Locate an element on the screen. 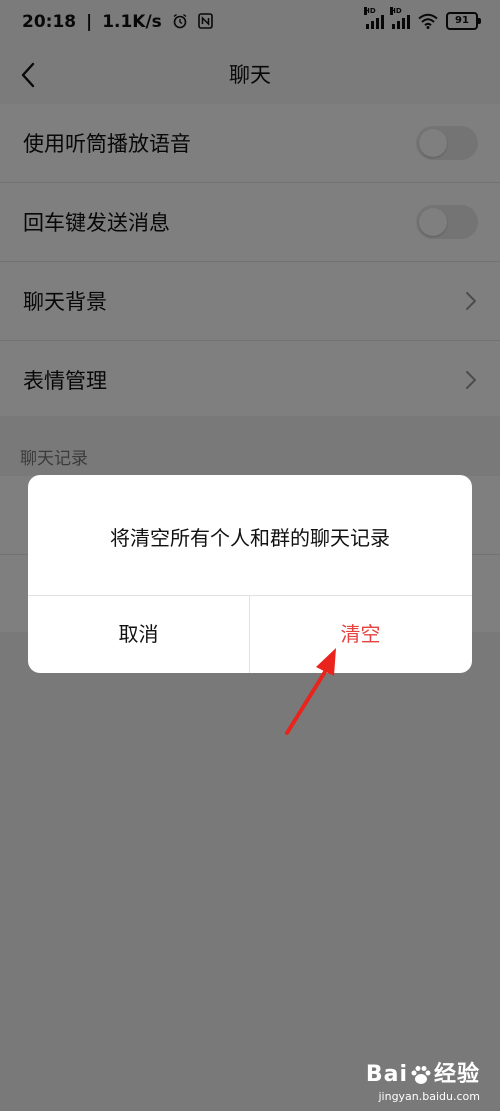 The image size is (500, 1111). cancel-button: 取消 is located at coordinates (138, 634).